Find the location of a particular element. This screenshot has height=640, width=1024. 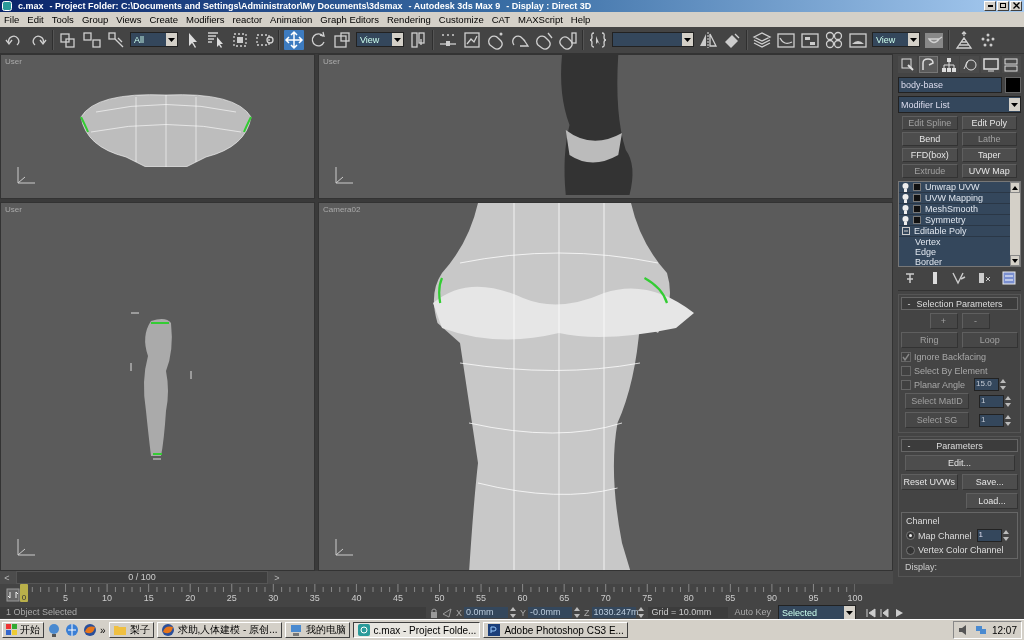

remove-modifier-icon is located at coordinates (984, 278).